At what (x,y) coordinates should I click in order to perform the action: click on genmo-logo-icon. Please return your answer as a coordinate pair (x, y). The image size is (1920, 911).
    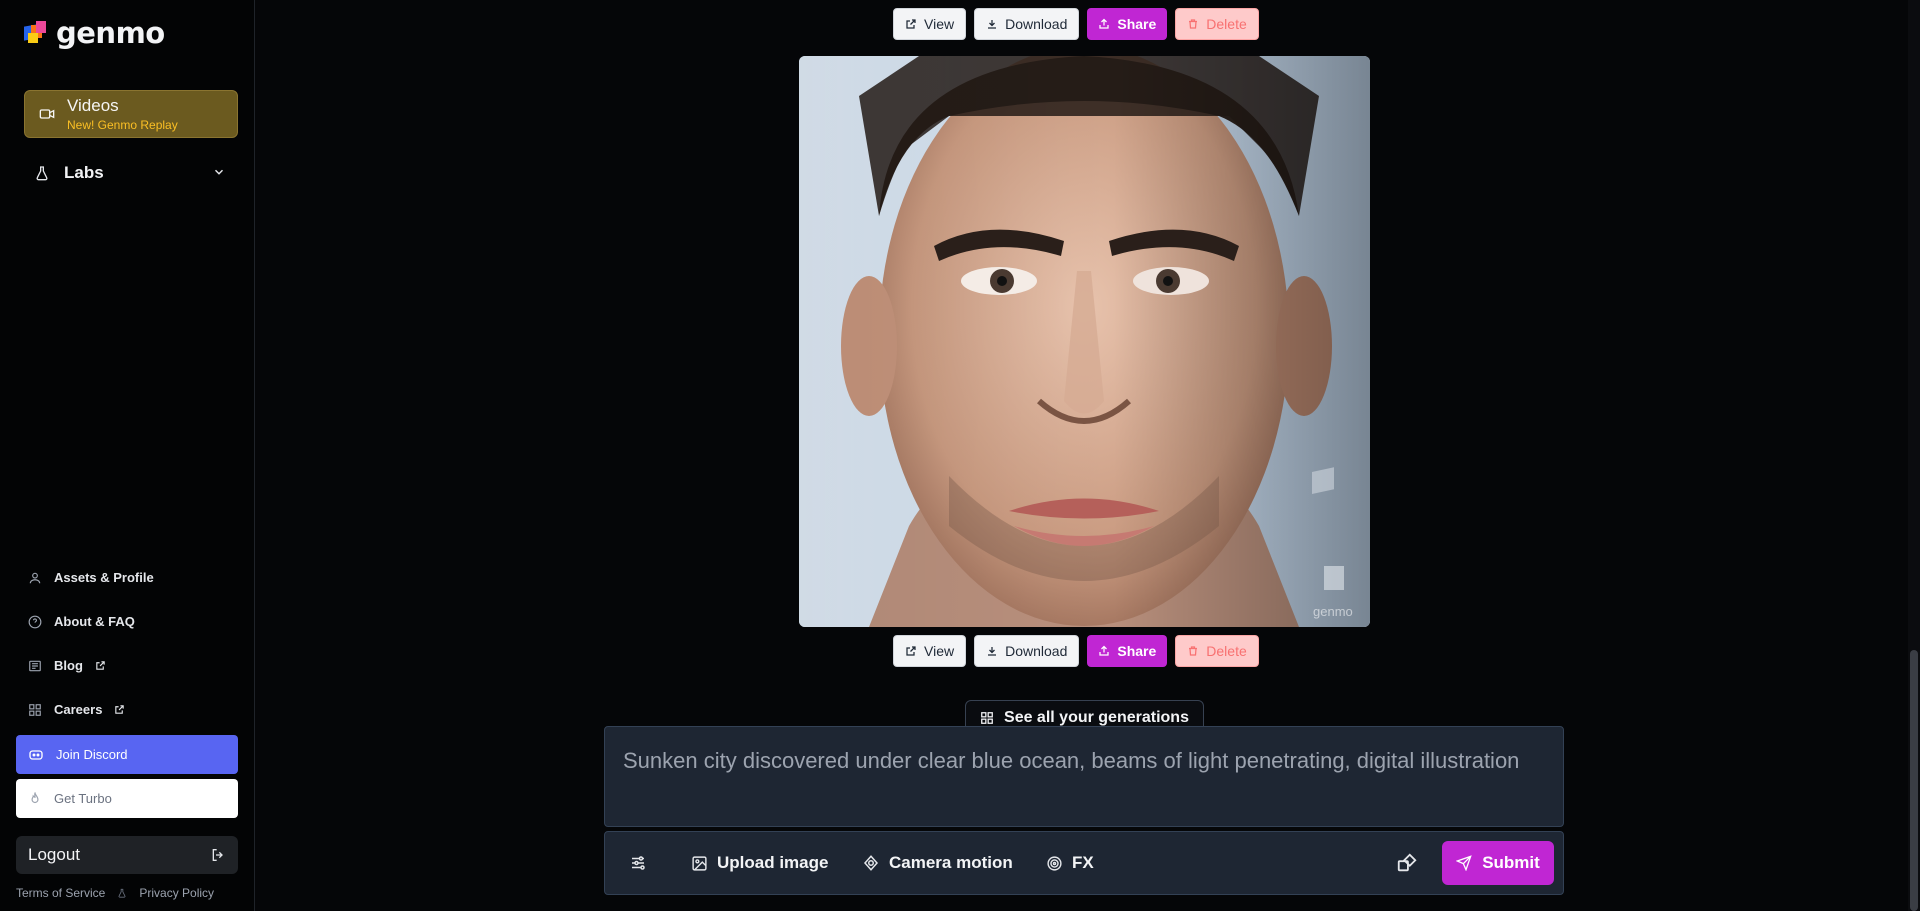
    Looking at the image, I should click on (35, 32).